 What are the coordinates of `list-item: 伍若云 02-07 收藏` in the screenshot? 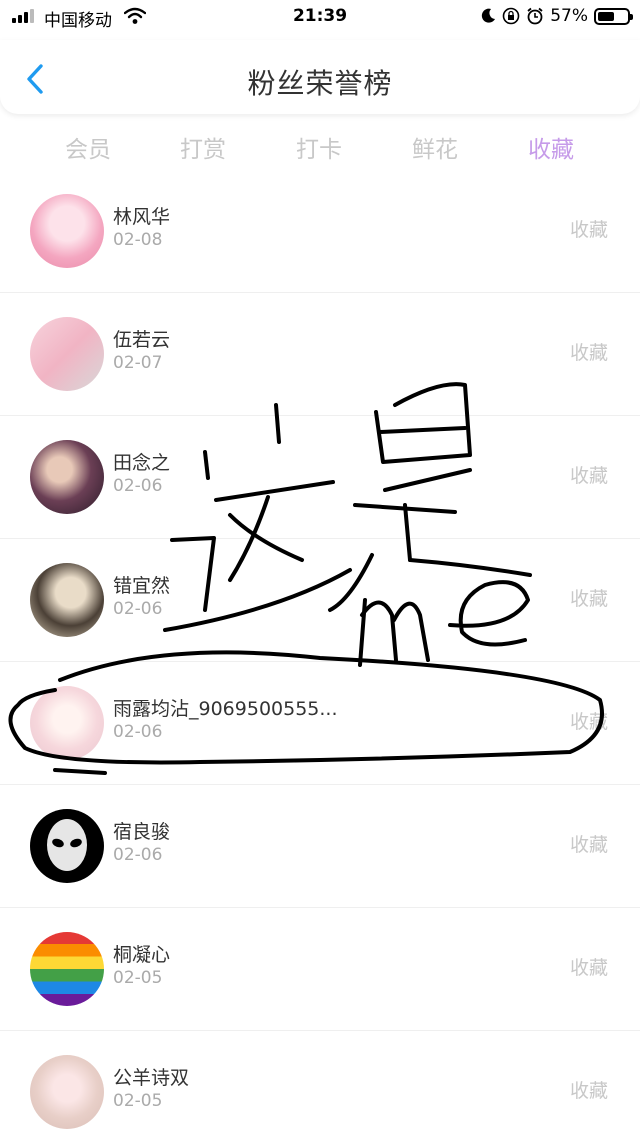 It's located at (320, 354).